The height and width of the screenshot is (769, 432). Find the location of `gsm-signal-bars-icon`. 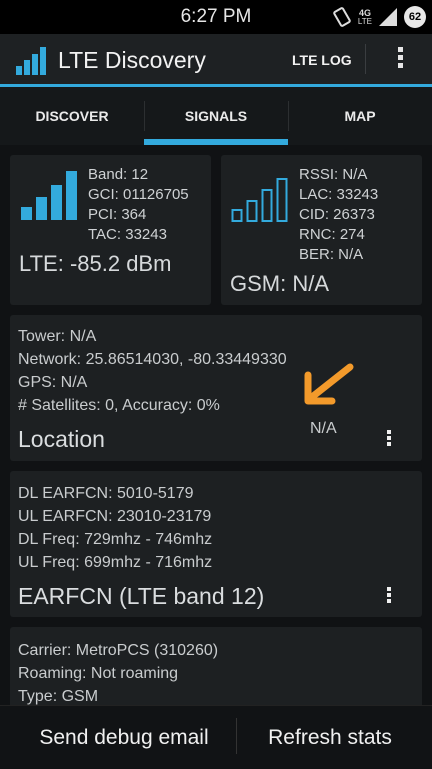

gsm-signal-bars-icon is located at coordinates (259, 200).